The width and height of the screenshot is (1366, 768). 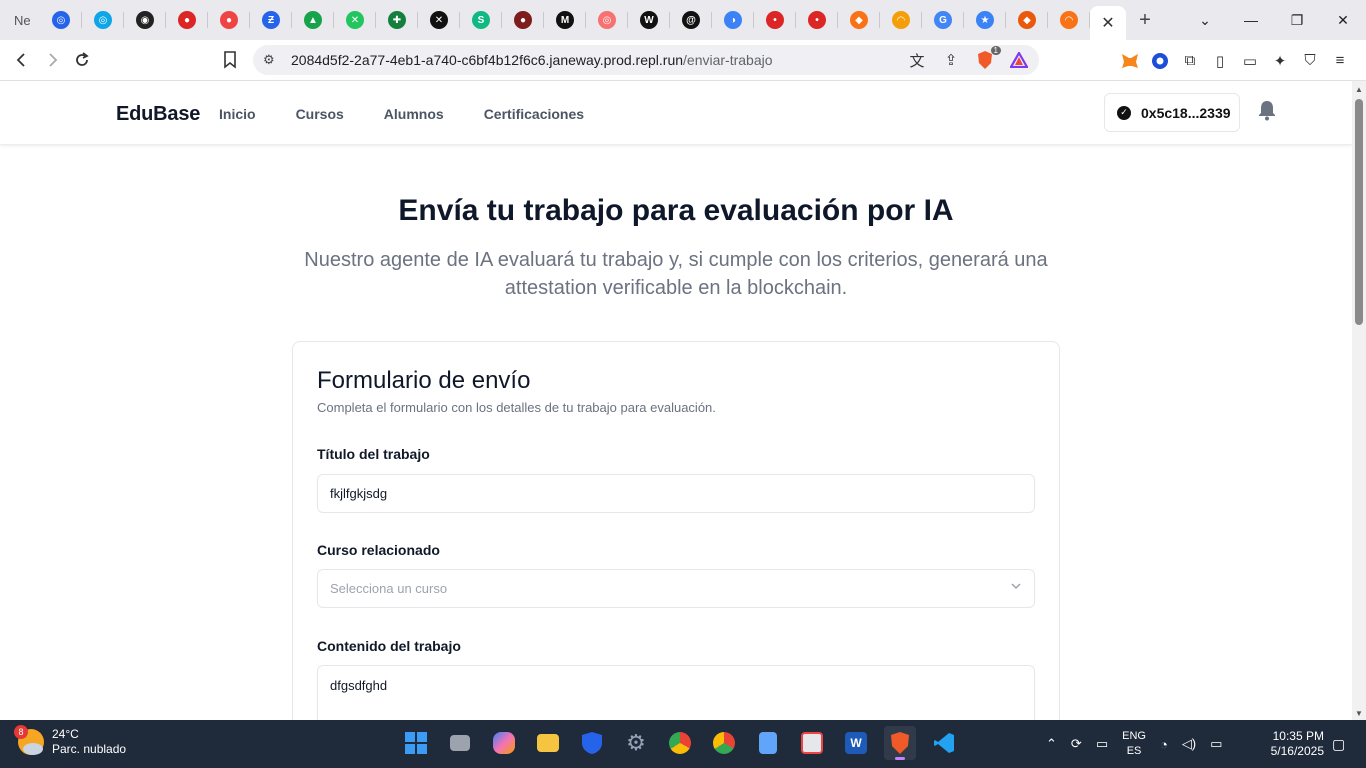 I want to click on leo-ai-icon: ✦, so click(x=1280, y=61).